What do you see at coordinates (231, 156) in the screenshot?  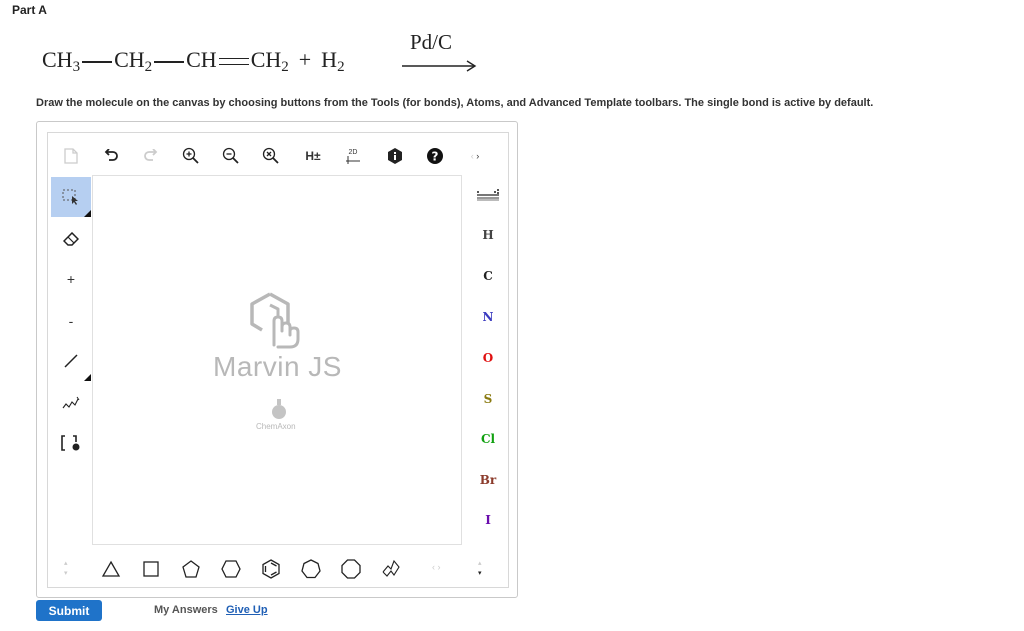 I see `zoom-out-icon` at bounding box center [231, 156].